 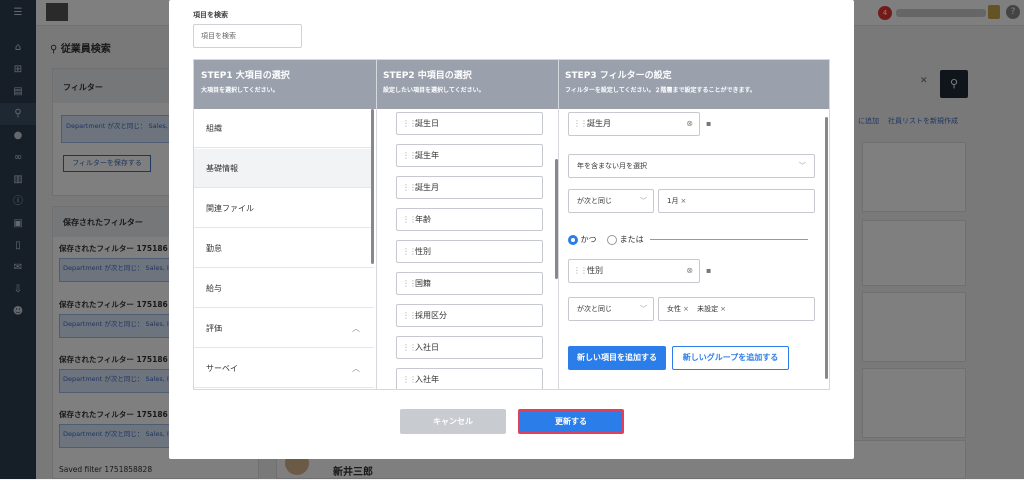 I want to click on step1-title: STEP1 大項目の選択, so click(x=245, y=76).